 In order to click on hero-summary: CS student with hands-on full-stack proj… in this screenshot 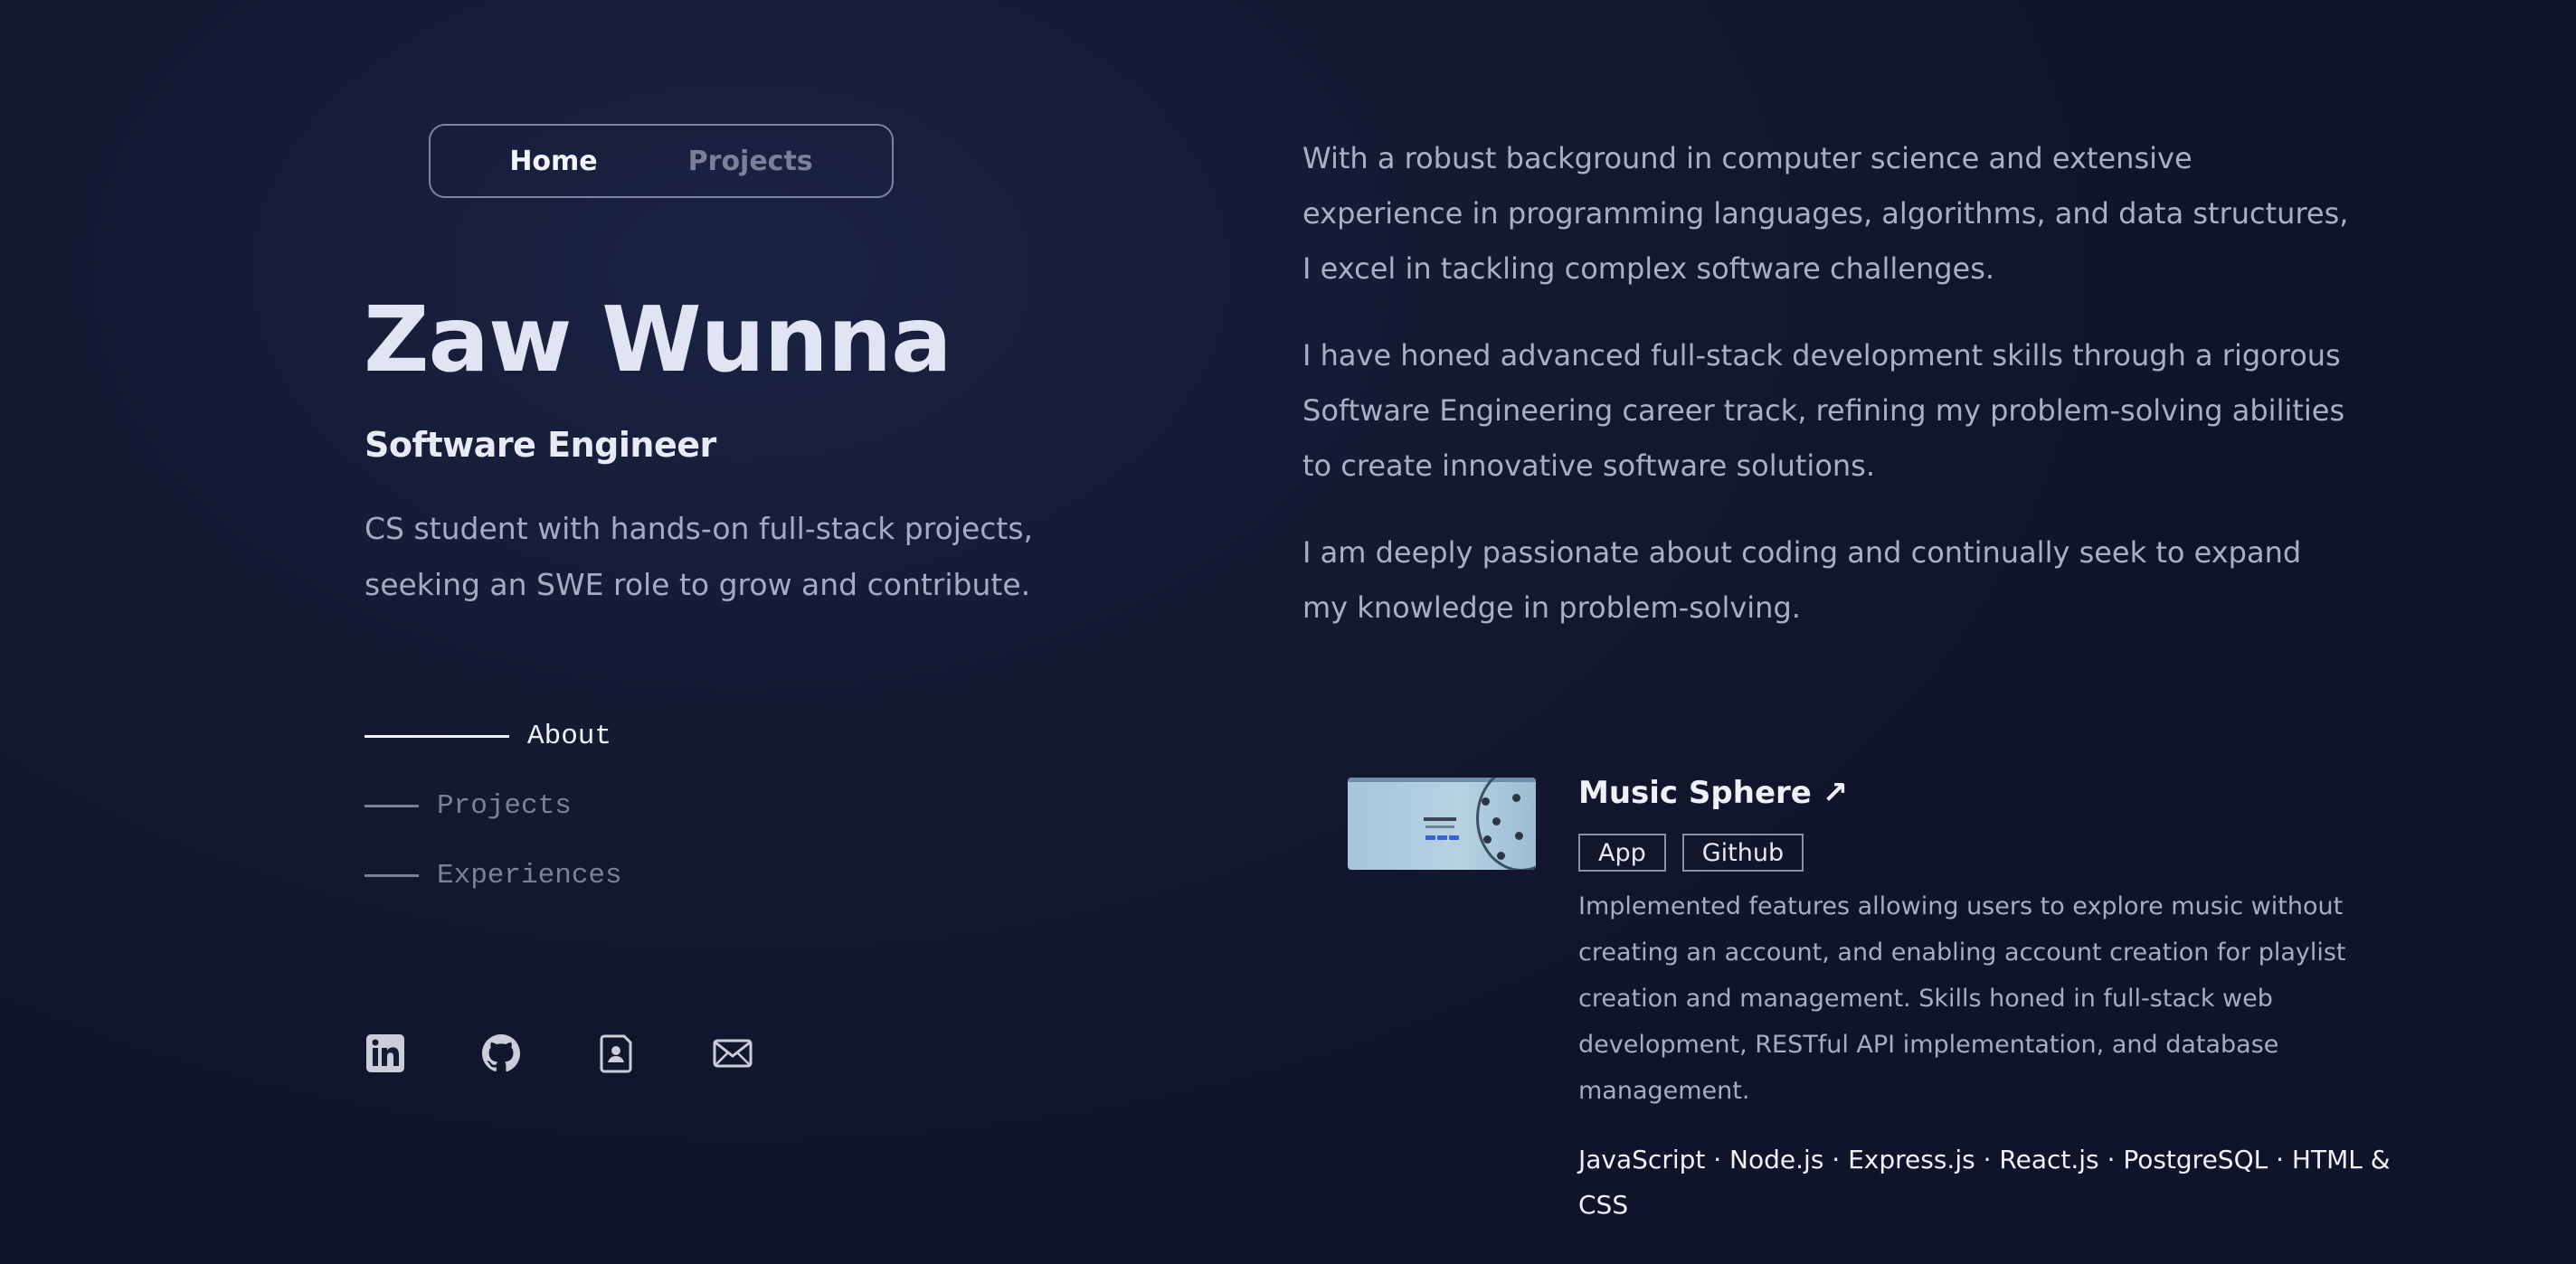, I will do `click(709, 557)`.